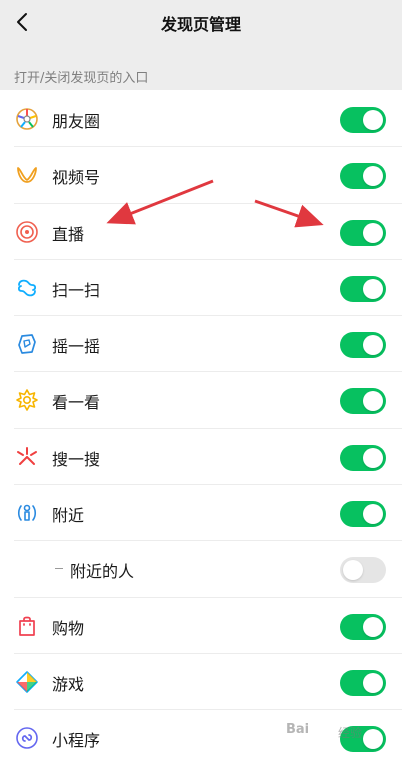 Image resolution: width=402 pixels, height=766 pixels. Describe the element at coordinates (201, 569) in the screenshot. I see `list-item-people-nearby: 附近的人` at that location.